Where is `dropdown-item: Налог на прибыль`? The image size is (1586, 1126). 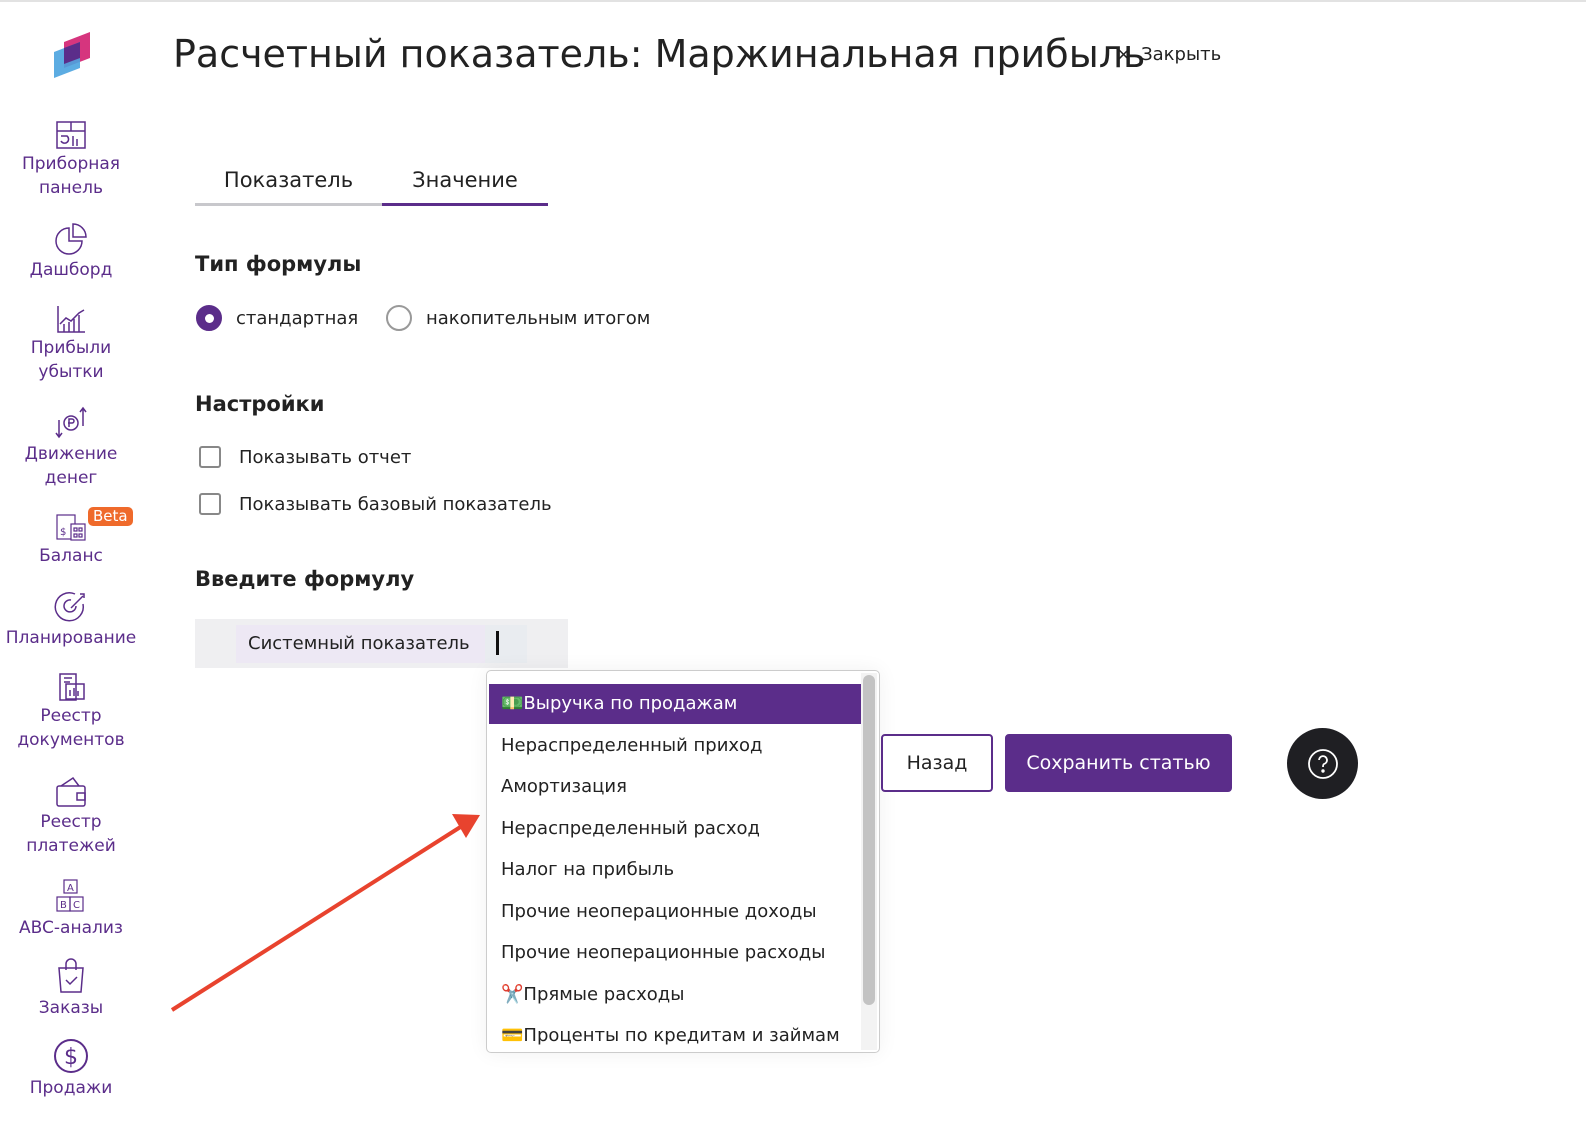
dropdown-item: Налог на прибыль is located at coordinates (675, 870).